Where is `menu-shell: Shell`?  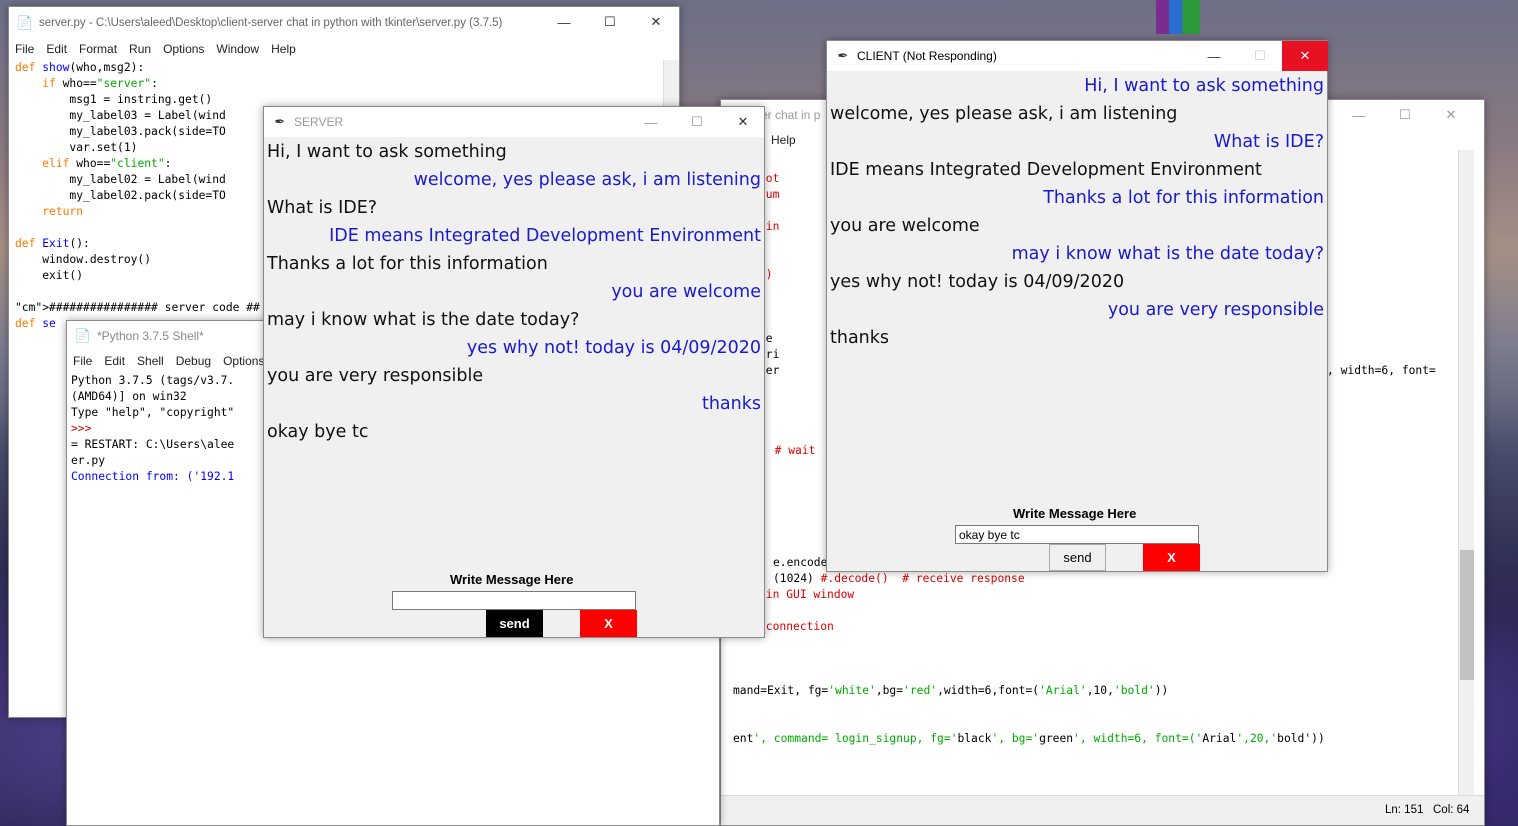 menu-shell: Shell is located at coordinates (150, 361).